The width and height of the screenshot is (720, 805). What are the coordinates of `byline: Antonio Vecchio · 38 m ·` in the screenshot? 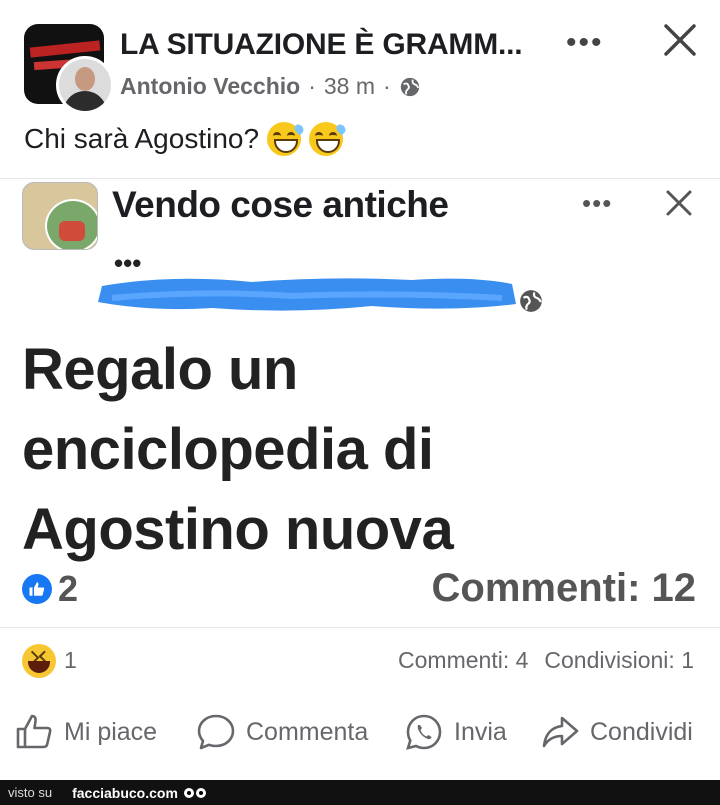 It's located at (270, 86).